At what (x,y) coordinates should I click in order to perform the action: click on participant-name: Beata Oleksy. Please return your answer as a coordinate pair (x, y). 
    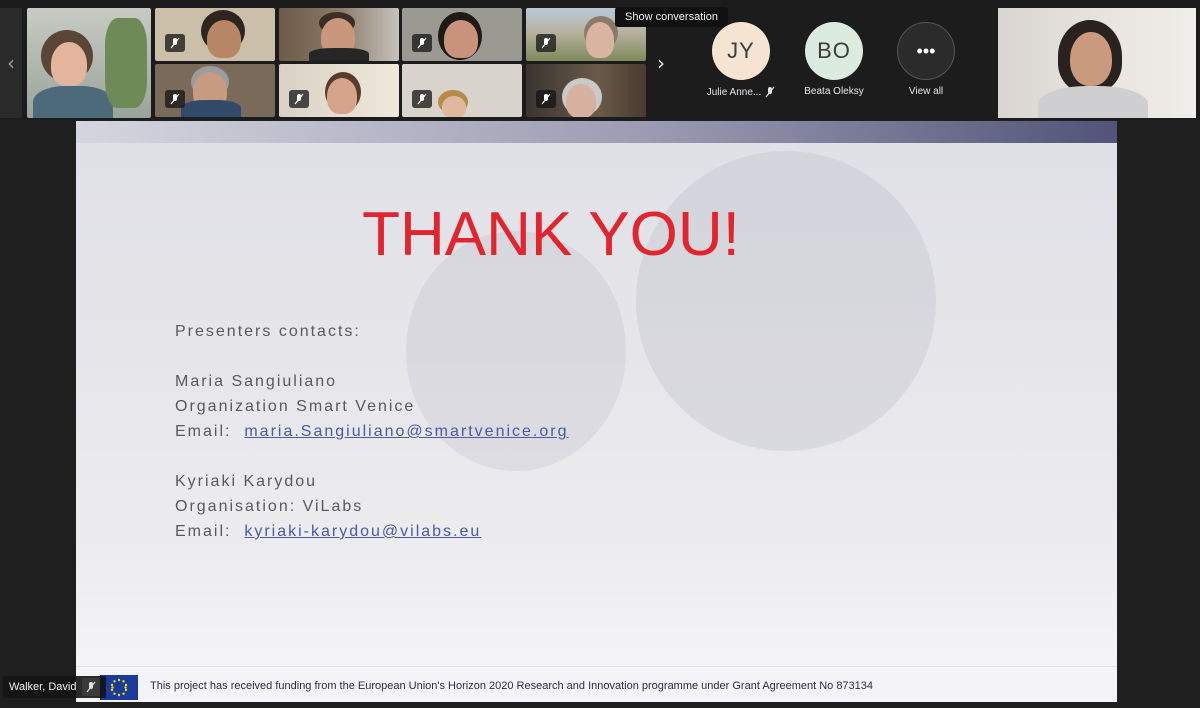
    Looking at the image, I should click on (834, 91).